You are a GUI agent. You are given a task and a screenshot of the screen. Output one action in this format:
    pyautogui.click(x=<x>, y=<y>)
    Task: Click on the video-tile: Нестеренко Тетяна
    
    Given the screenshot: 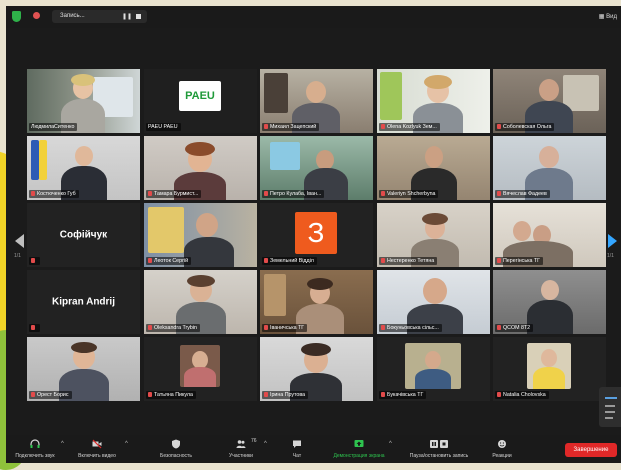 What is the action you would take?
    pyautogui.click(x=433, y=235)
    